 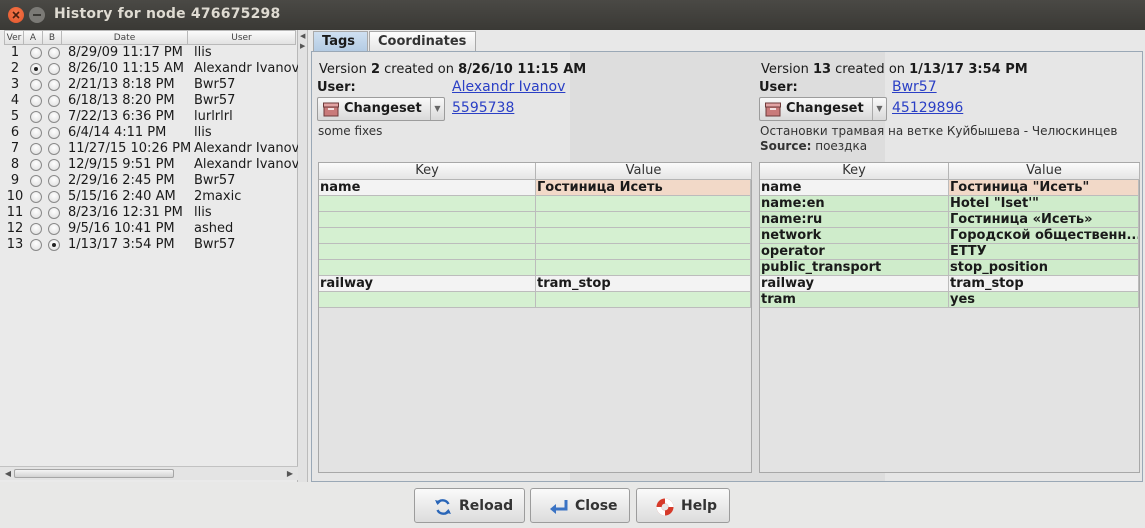 I want to click on history-row: 8 12/9/15 9:51 PM Alexandr Ivanov, so click(x=152, y=165).